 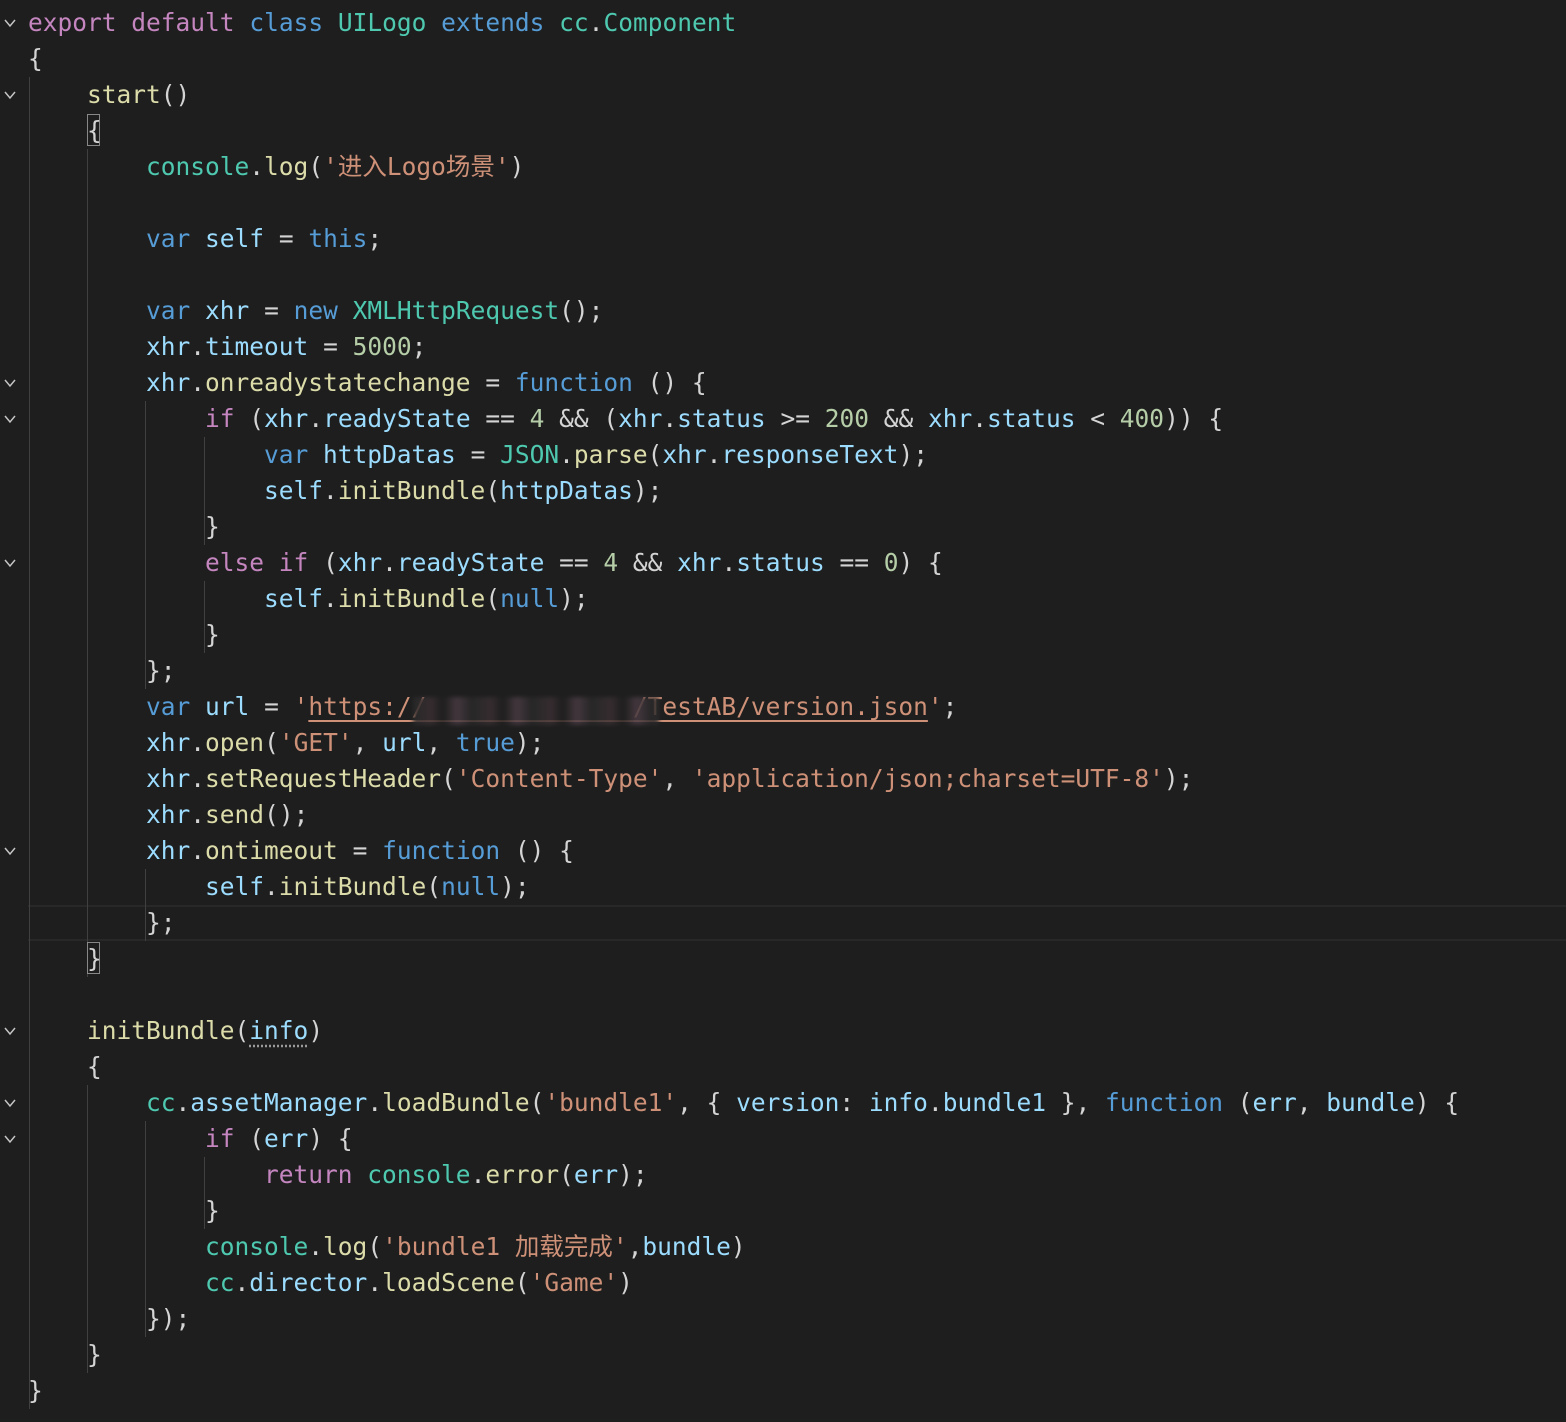 What do you see at coordinates (648, 562) in the screenshot?
I see `code-token: &&` at bounding box center [648, 562].